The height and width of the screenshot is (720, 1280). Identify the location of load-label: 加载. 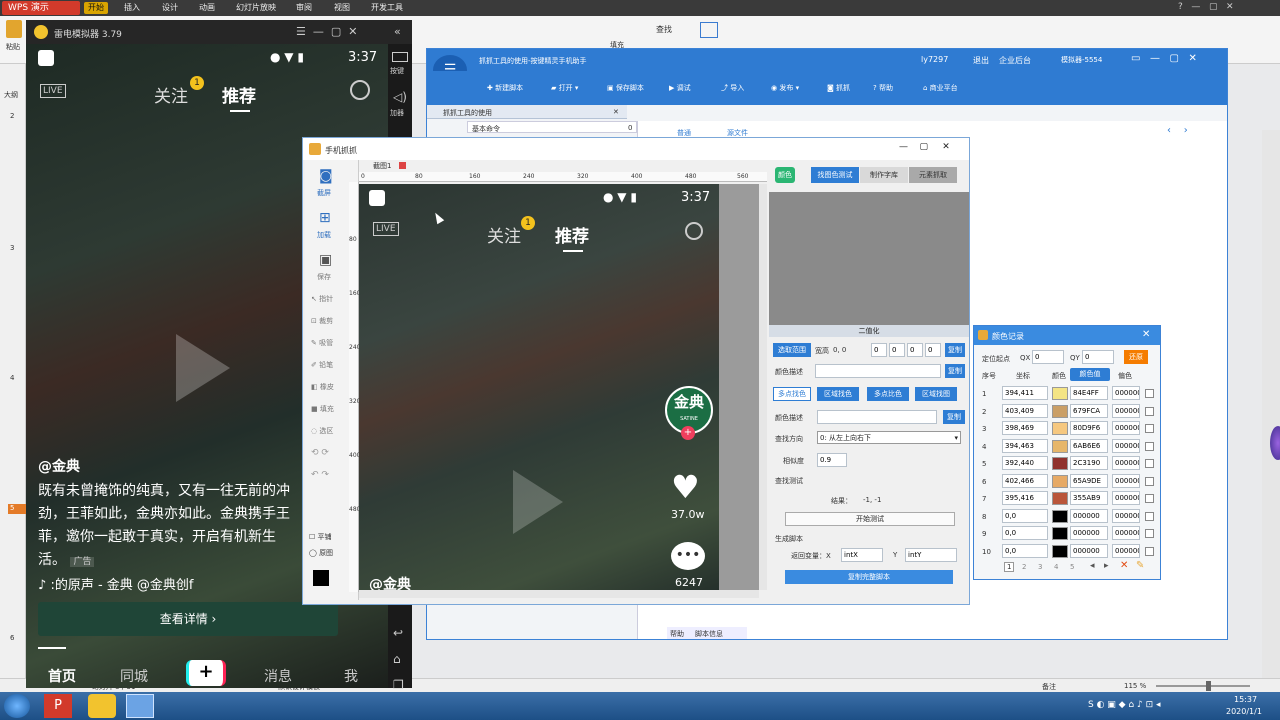
(324, 235).